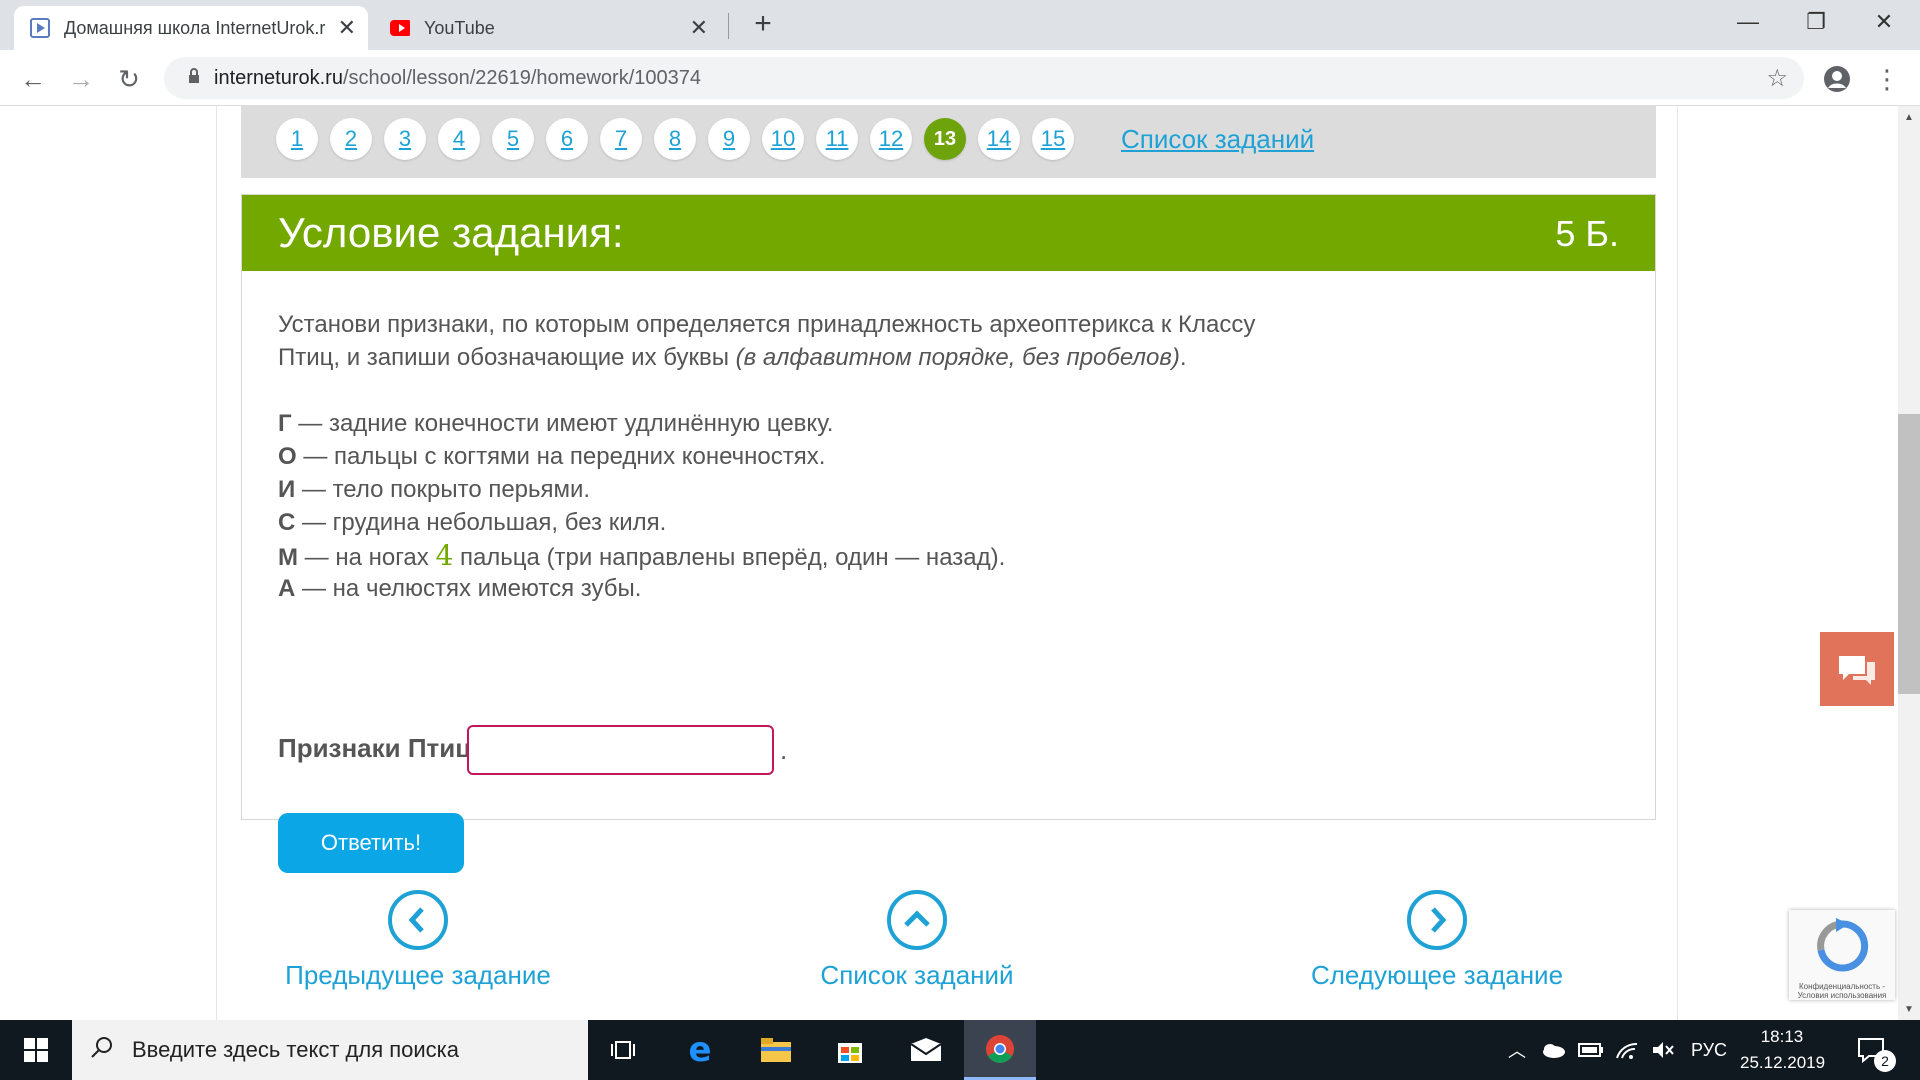  I want to click on chat-button, so click(1857, 669).